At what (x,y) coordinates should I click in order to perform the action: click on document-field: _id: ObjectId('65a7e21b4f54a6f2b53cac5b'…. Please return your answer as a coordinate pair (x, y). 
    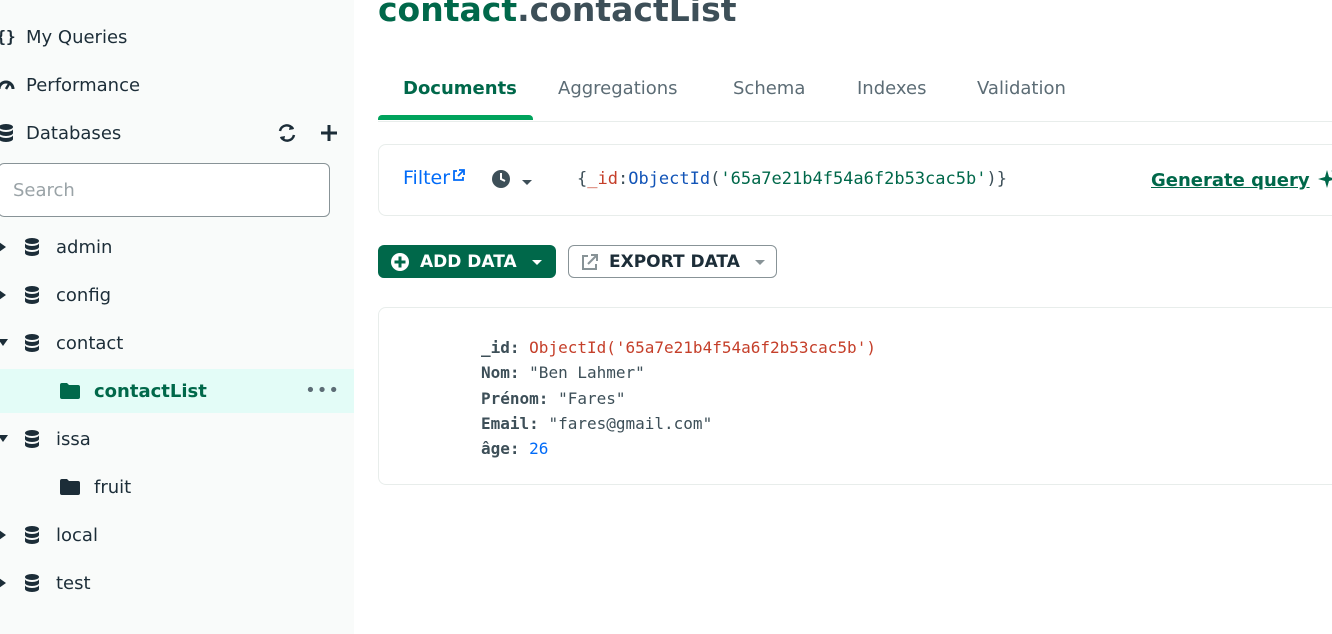
    Looking at the image, I should click on (678, 347).